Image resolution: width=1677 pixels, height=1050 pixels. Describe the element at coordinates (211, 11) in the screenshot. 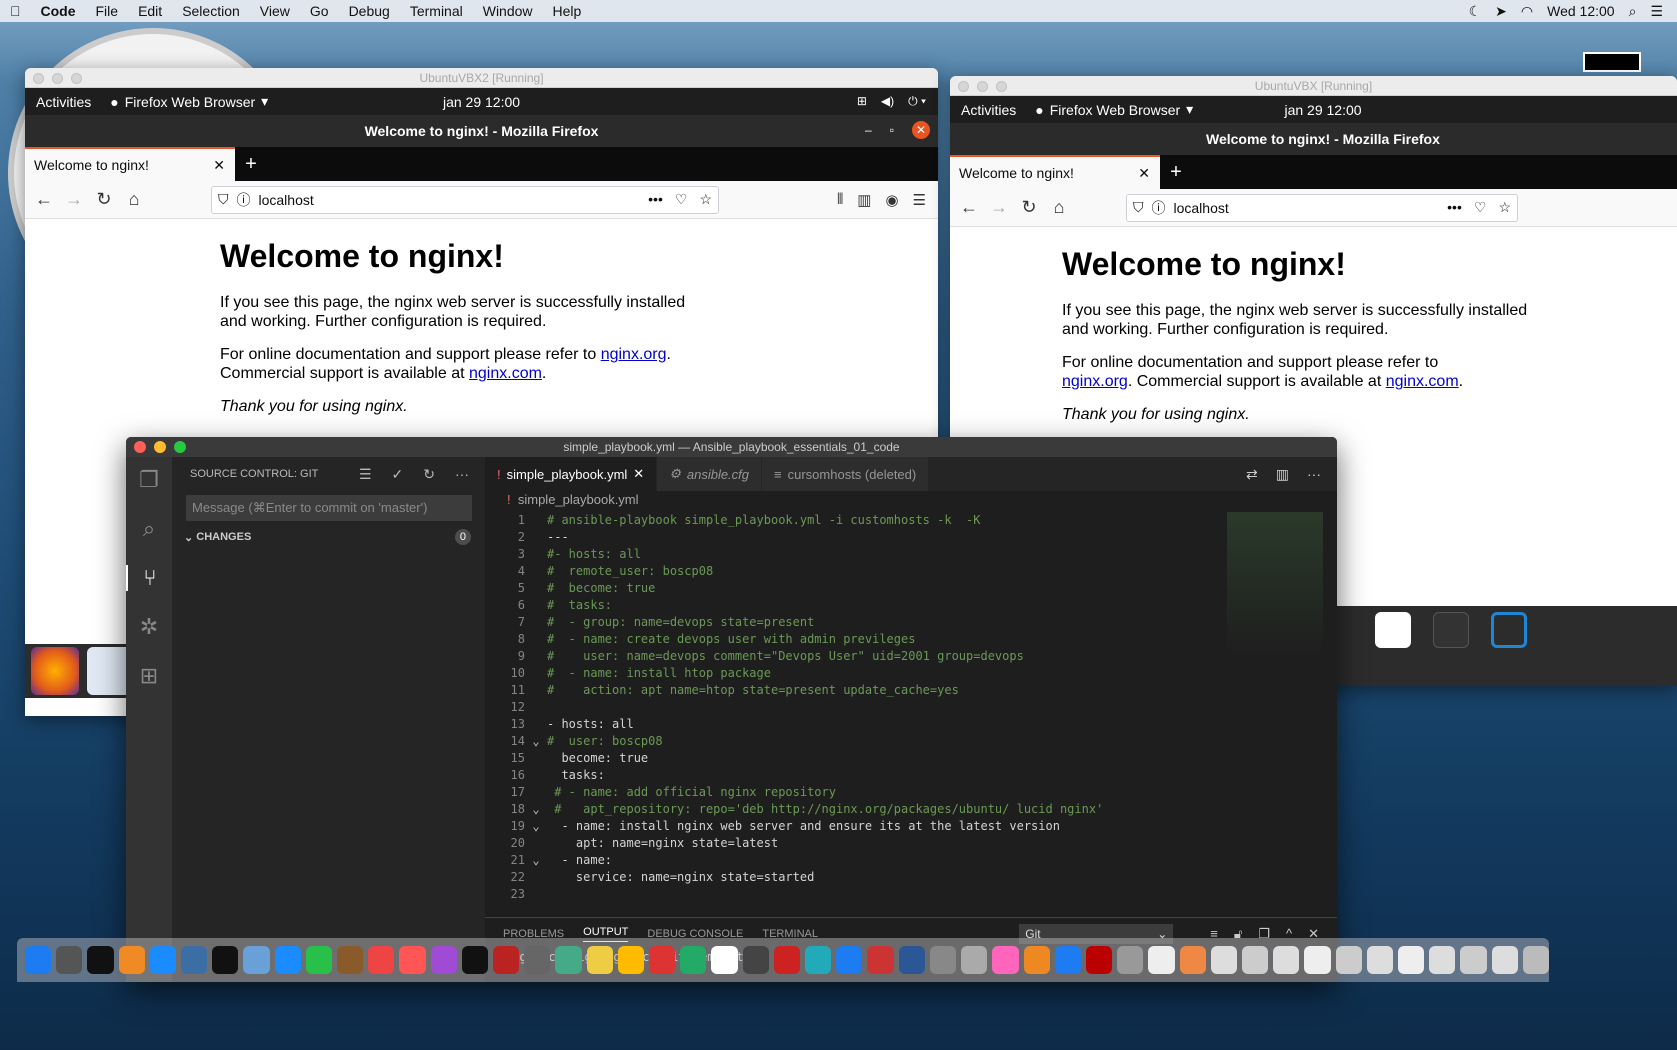

I see `menu-selection: Selection` at that location.